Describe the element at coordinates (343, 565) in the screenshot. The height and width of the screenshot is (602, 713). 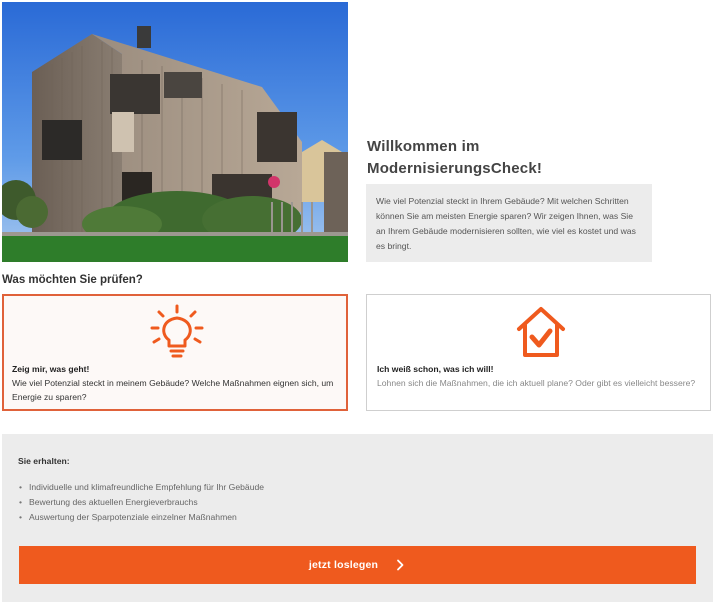
I see `start-button-label: jetzt loslegen` at that location.